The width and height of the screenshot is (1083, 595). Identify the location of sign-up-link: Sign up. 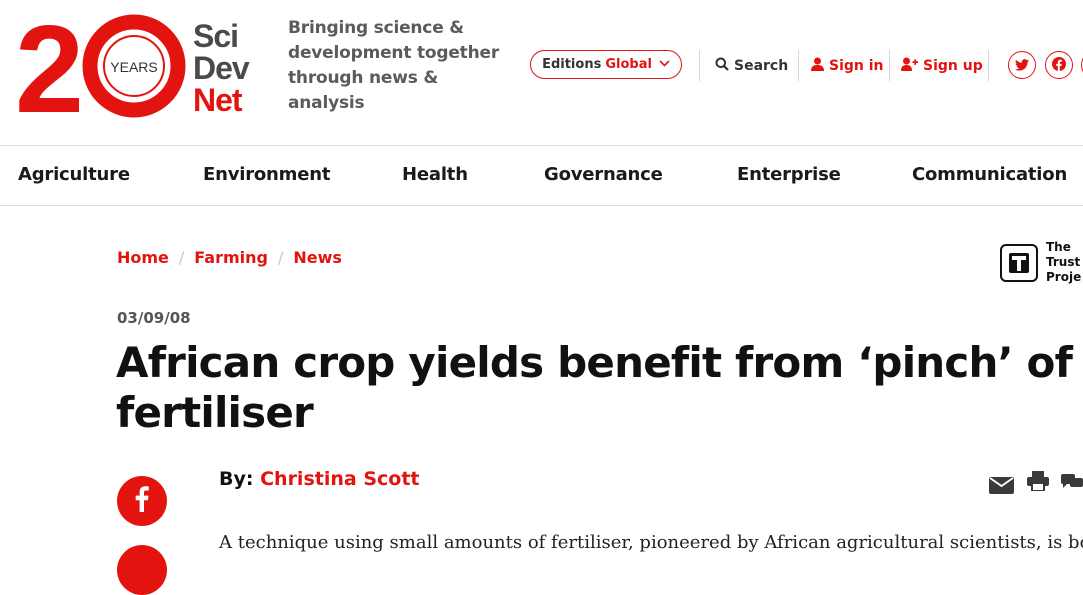
(942, 66).